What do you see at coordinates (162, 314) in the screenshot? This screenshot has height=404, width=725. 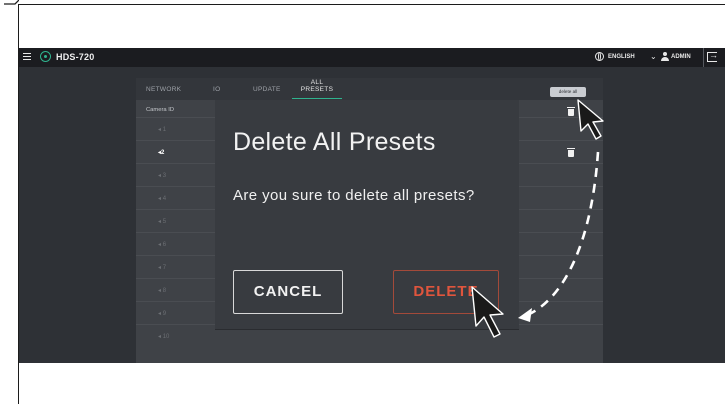 I see `row-label: ◂ 9` at bounding box center [162, 314].